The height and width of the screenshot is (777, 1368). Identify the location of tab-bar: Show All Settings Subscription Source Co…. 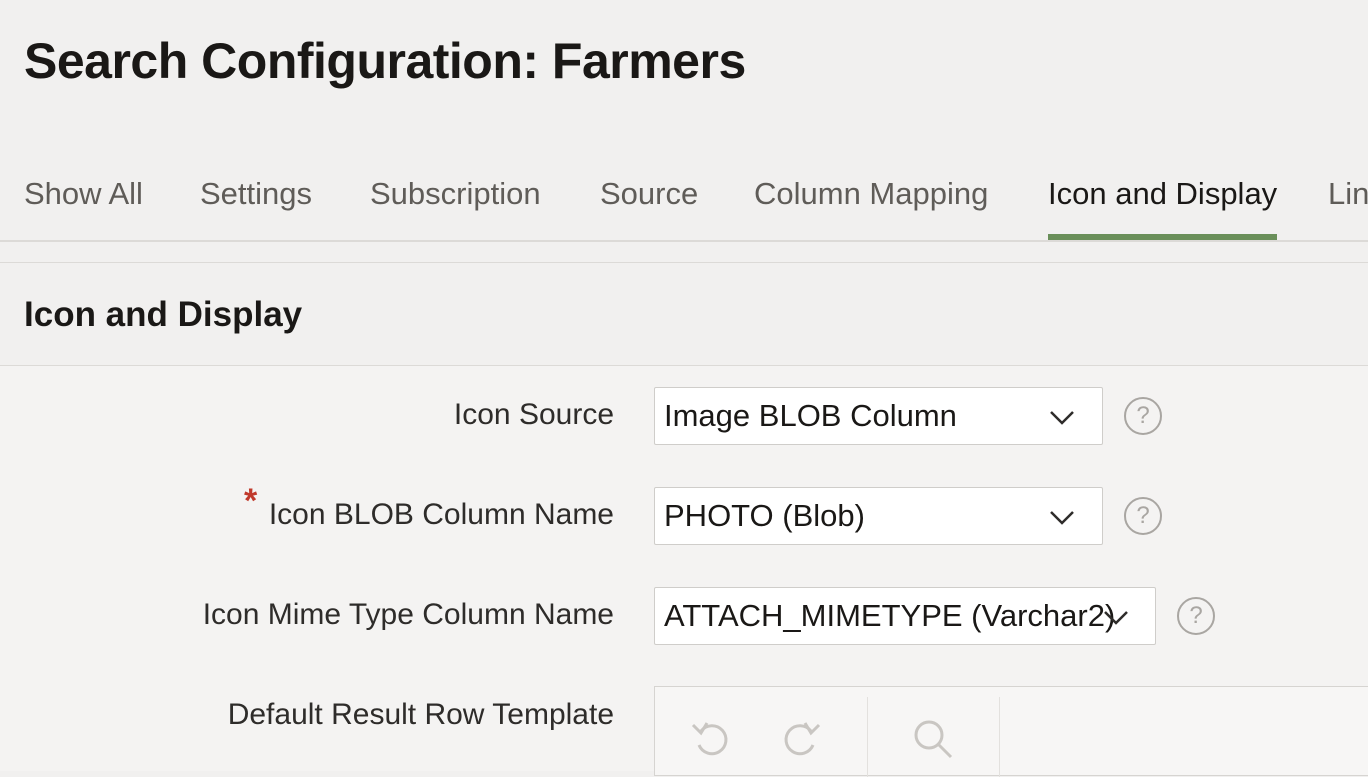
(684, 201).